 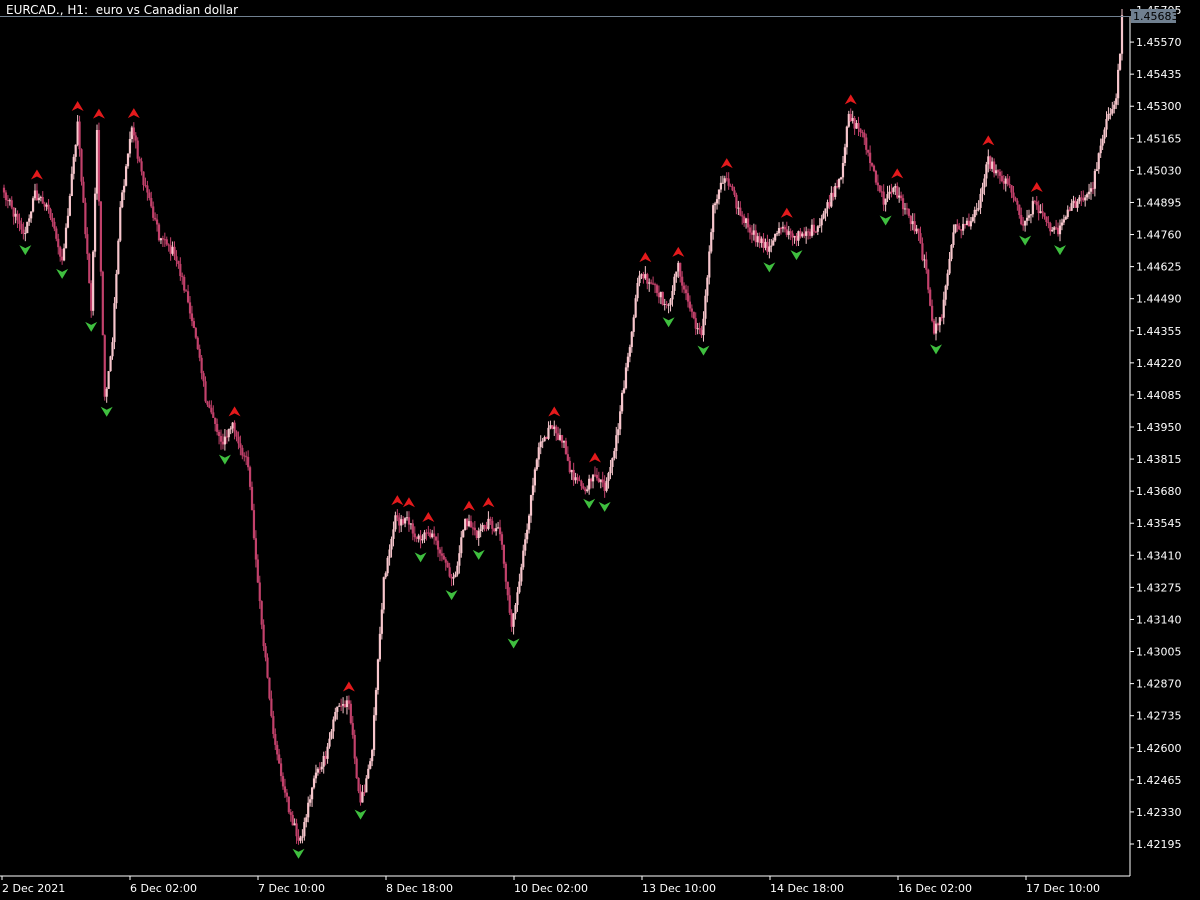 I want to click on chart-title: EURCAD., H1: euro vs Canadian dollar, so click(x=122, y=10).